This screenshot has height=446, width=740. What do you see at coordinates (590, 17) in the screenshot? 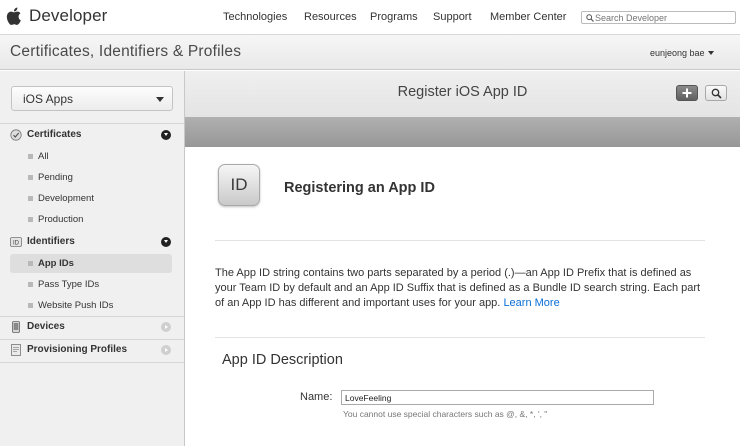
I see `search-icon` at bounding box center [590, 17].